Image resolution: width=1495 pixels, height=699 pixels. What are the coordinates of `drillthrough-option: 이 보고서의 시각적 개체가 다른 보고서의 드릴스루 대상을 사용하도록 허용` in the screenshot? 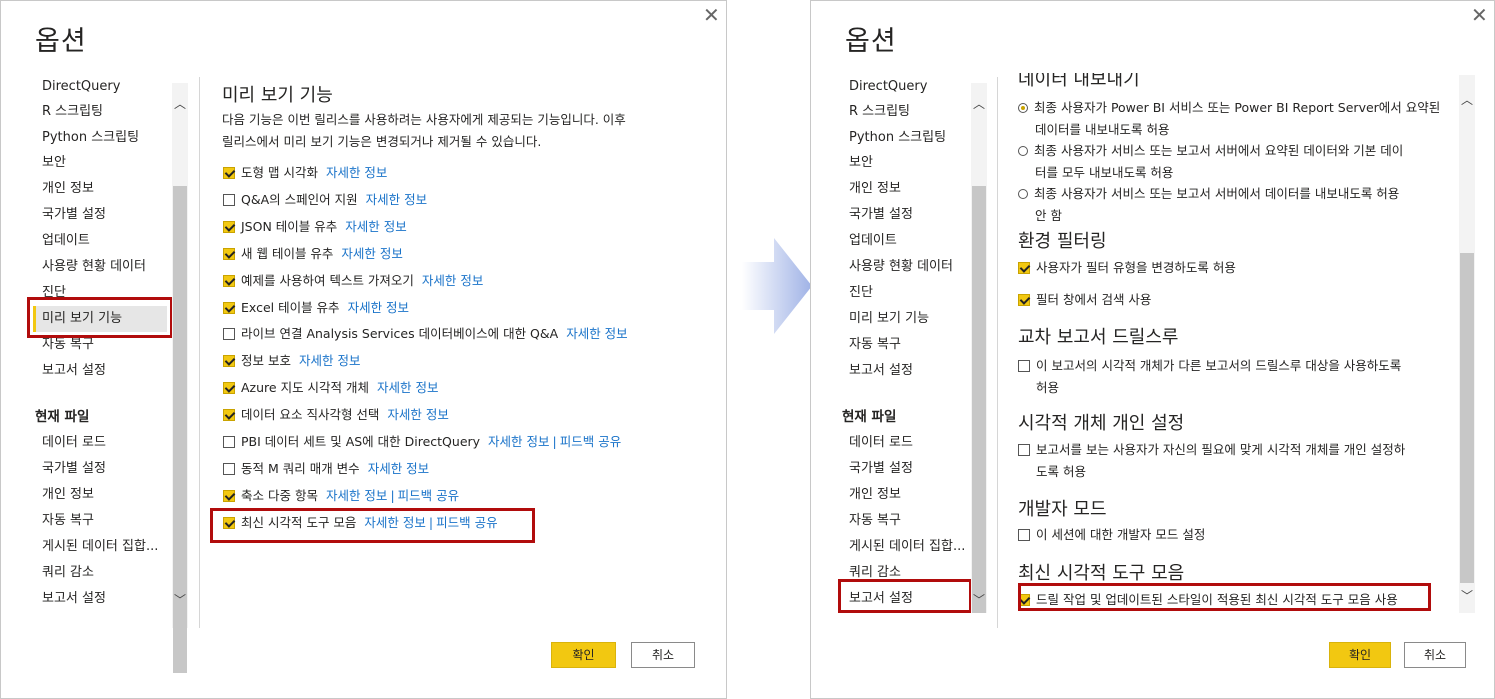 It's located at (1209, 377).